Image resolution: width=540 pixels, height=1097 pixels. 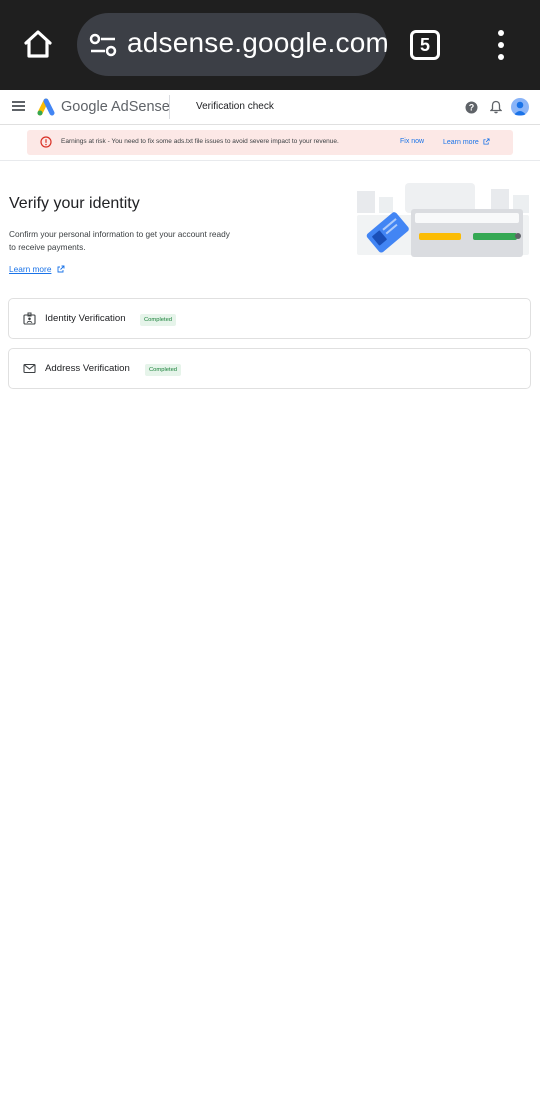 What do you see at coordinates (270, 160) in the screenshot?
I see `content-divider` at bounding box center [270, 160].